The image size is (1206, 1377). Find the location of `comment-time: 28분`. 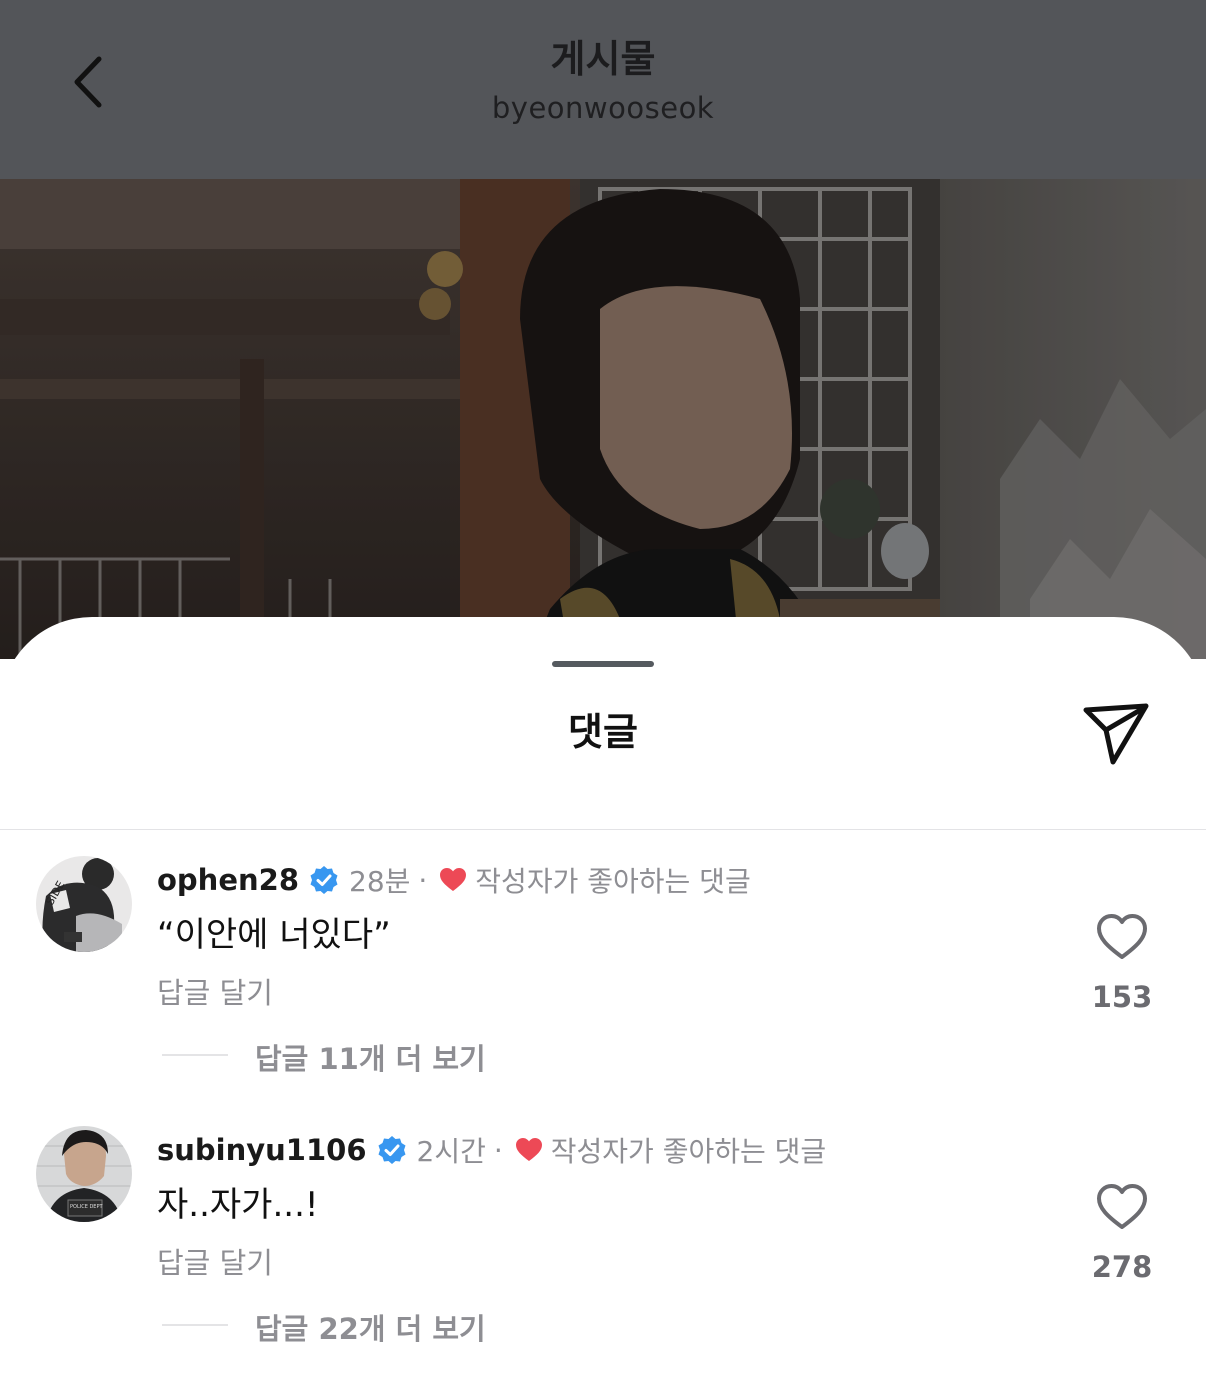

comment-time: 28분 is located at coordinates (380, 881).